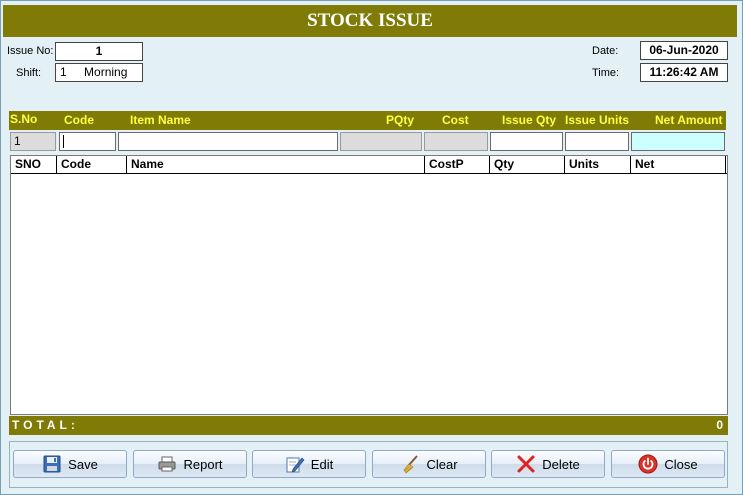 This screenshot has width=743, height=495. Describe the element at coordinates (45, 425) in the screenshot. I see `total-label: TOTAL:` at that location.